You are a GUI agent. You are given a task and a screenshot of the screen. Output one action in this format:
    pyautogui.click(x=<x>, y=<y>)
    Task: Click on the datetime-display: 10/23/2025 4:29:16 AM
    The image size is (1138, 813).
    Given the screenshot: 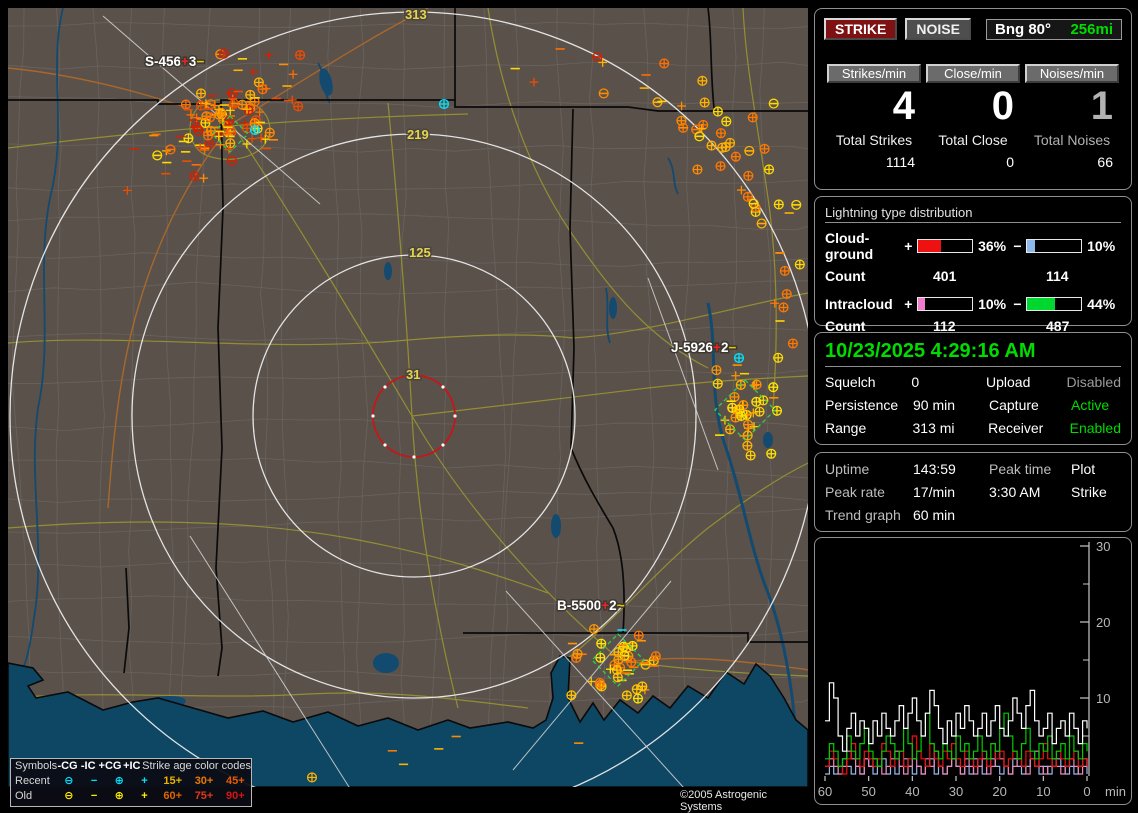 What is the action you would take?
    pyautogui.click(x=973, y=353)
    